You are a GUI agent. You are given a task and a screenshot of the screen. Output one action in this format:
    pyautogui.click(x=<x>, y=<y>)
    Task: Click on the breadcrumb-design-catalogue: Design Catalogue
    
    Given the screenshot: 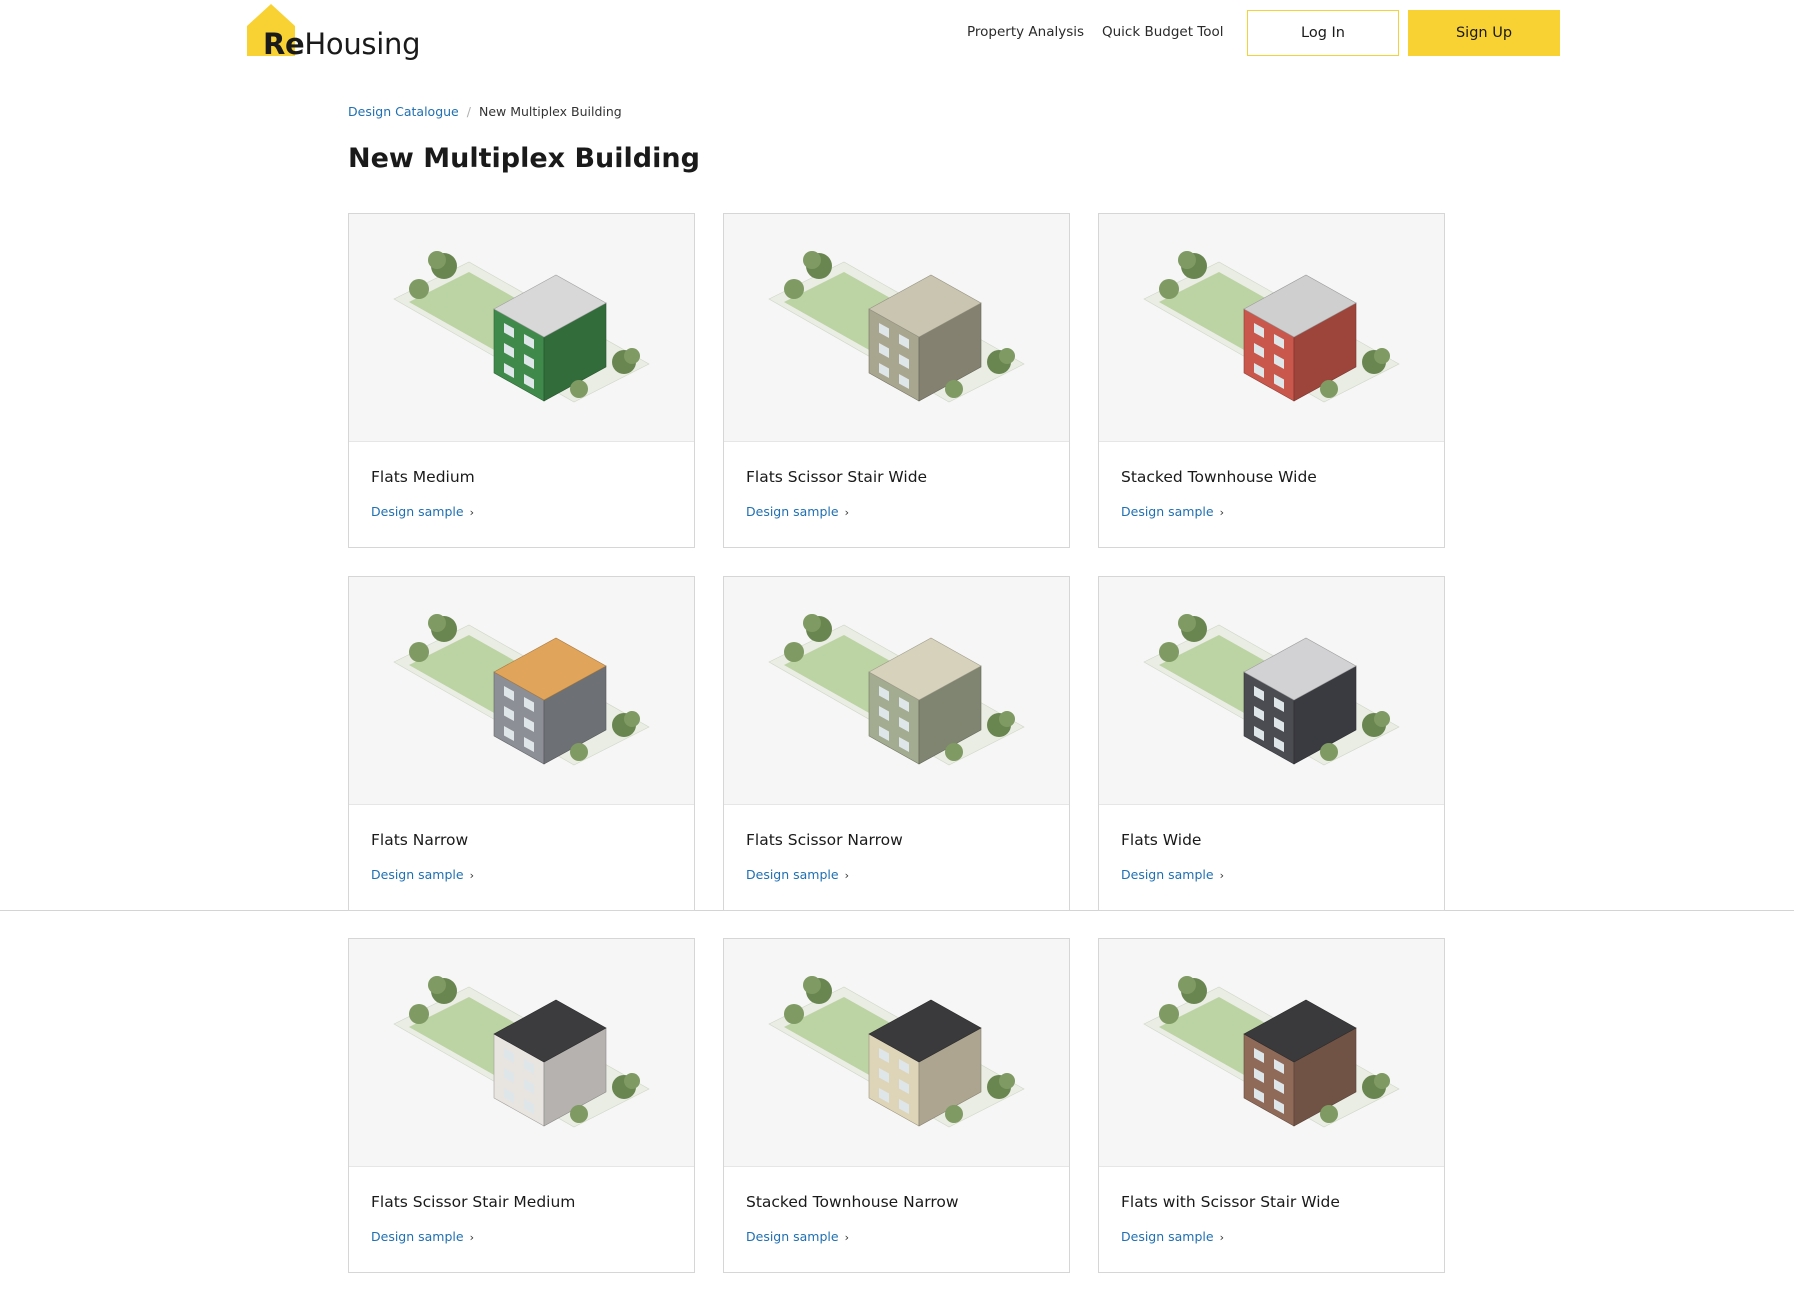 What is the action you would take?
    pyautogui.click(x=403, y=111)
    